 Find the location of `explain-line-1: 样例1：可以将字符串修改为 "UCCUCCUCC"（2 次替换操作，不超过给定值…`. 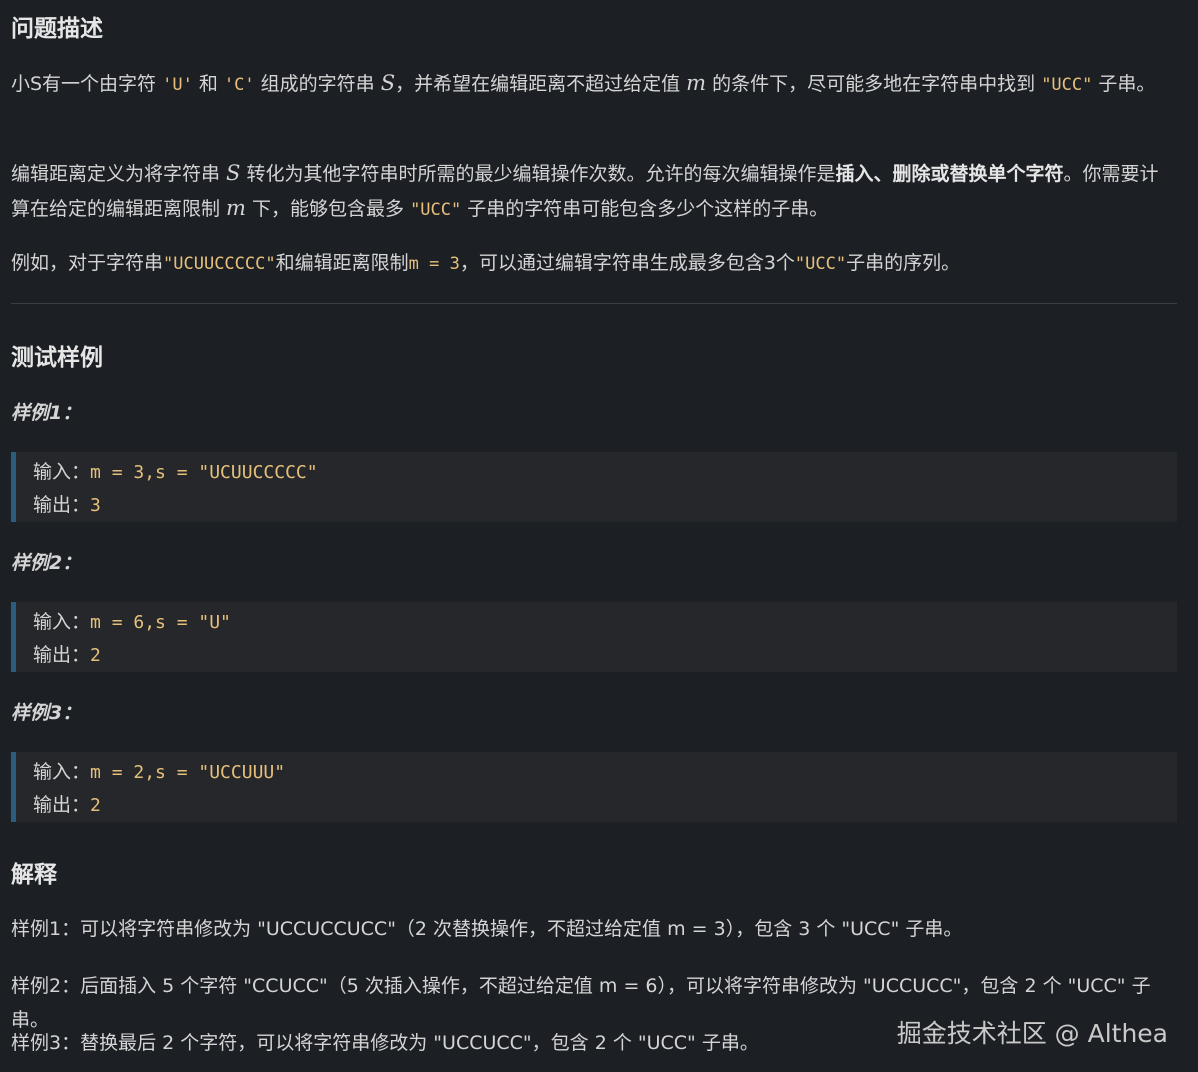

explain-line-1: 样例1：可以将字符串修改为 "UCCUCCUCC"（2 次替换操作，不超过给定值… is located at coordinates (487, 929).